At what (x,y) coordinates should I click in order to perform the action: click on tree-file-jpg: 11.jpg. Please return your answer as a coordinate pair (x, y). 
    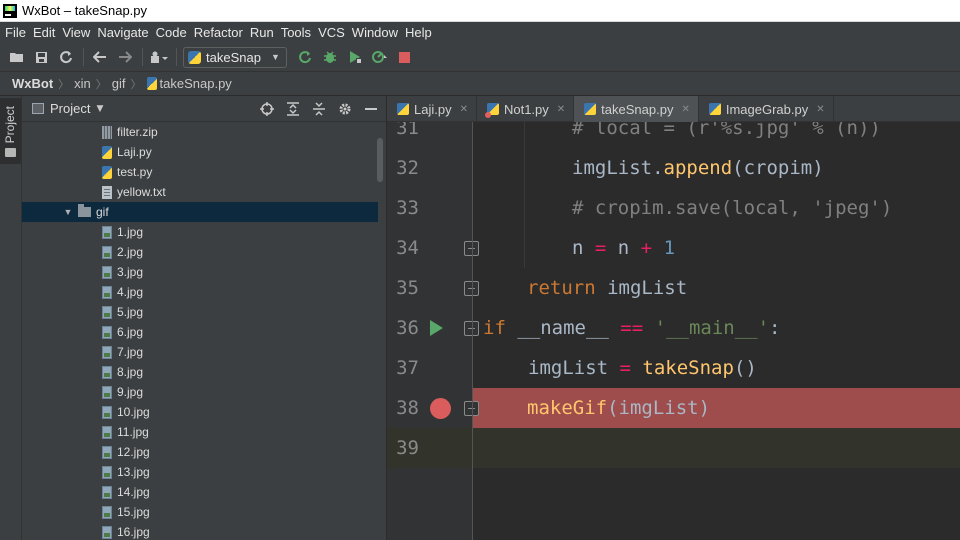
    Looking at the image, I should click on (200, 432).